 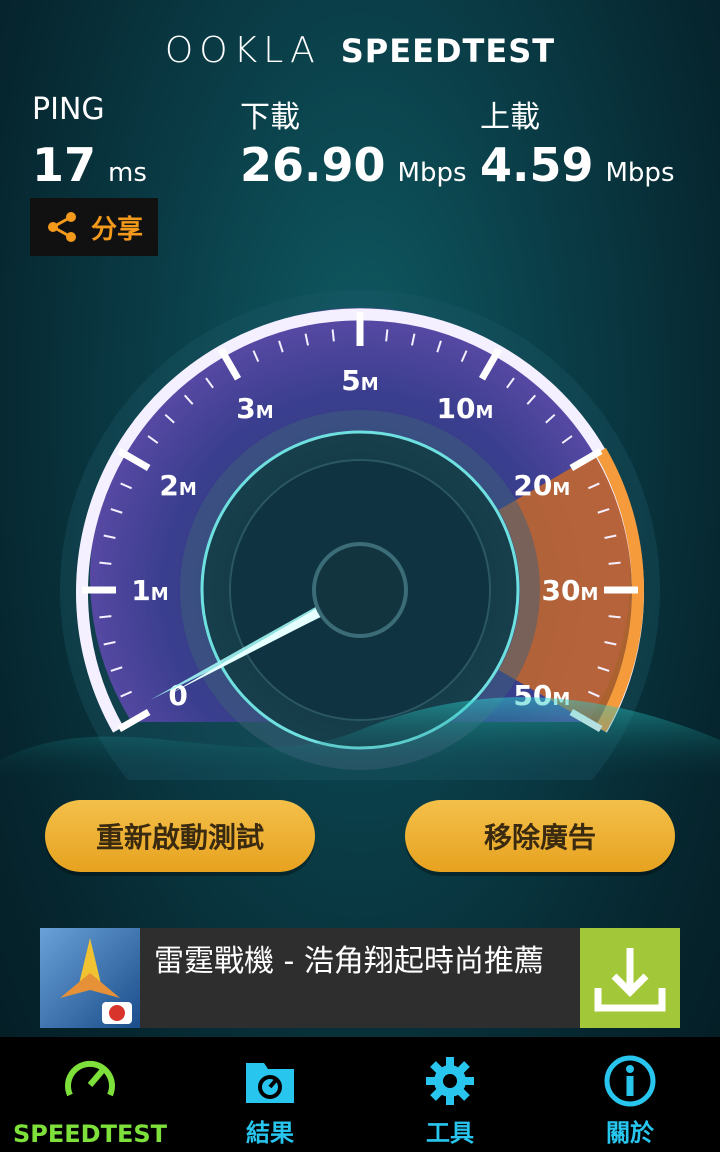 I want to click on tab-results: 結果, so click(x=270, y=1094).